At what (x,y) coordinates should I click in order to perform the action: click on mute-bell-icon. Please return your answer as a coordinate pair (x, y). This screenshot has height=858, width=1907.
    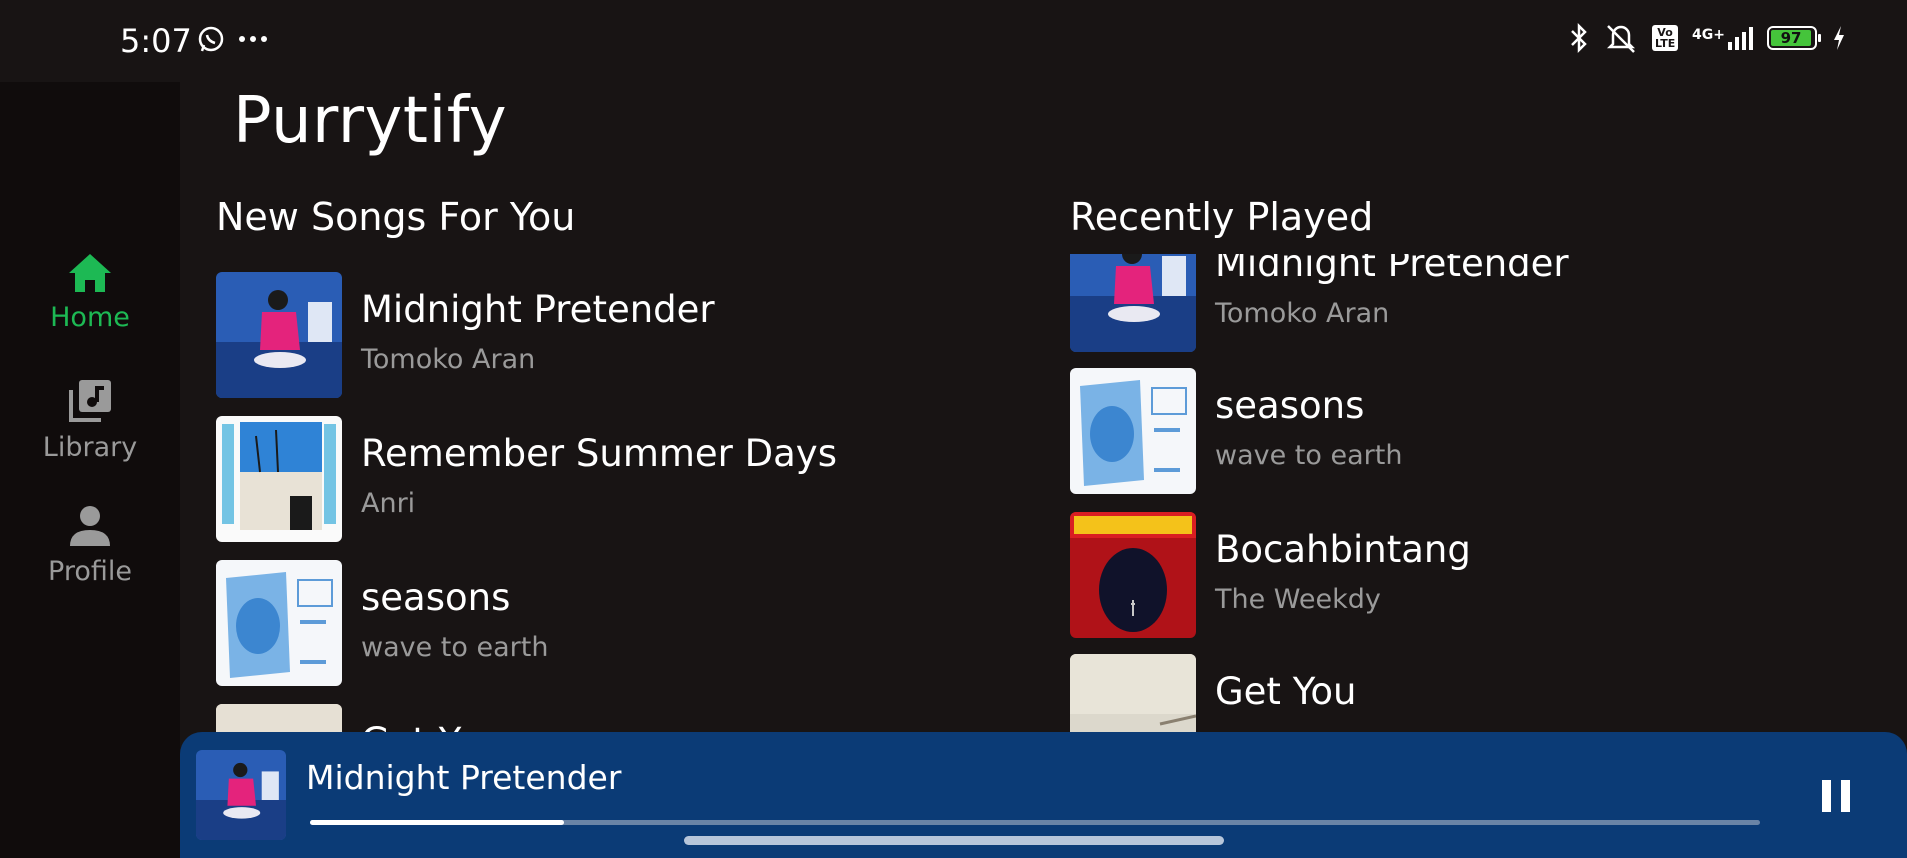
    Looking at the image, I should click on (1621, 39).